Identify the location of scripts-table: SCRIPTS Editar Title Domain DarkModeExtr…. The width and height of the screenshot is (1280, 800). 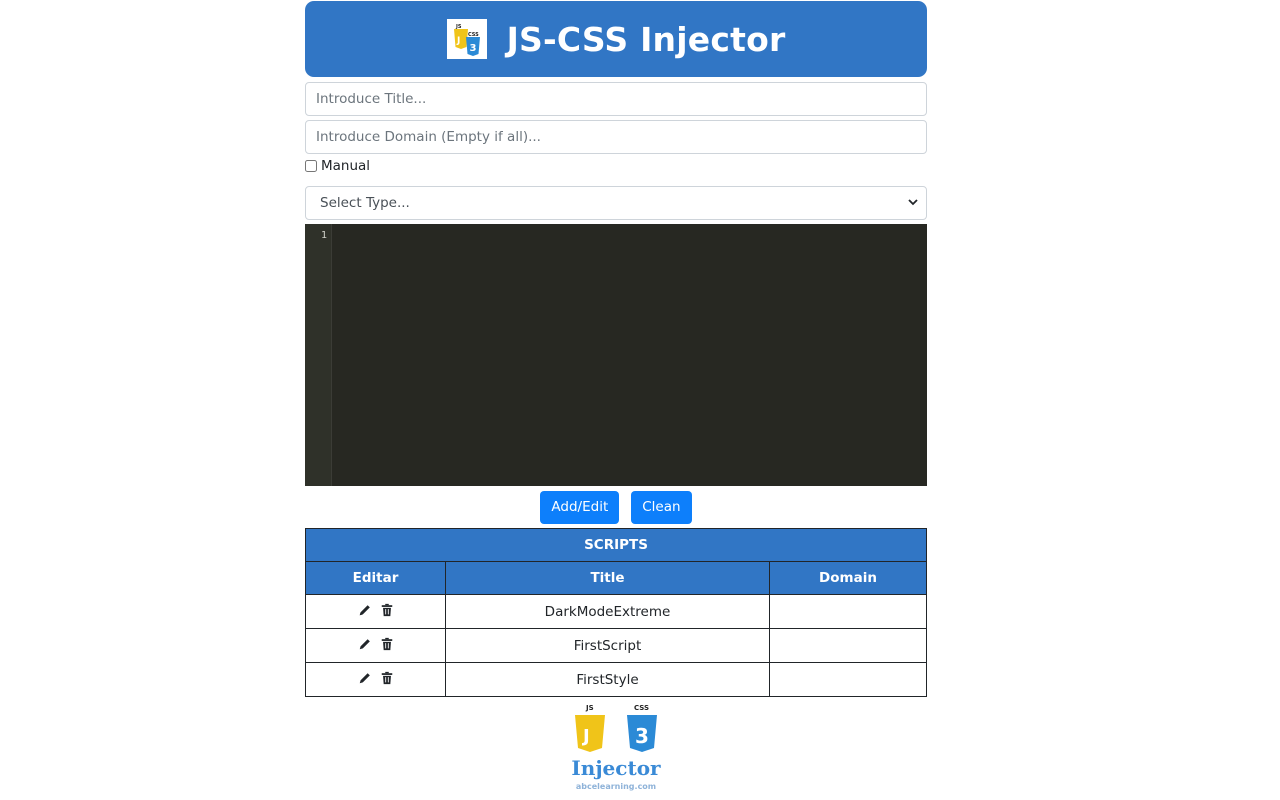
(616, 612).